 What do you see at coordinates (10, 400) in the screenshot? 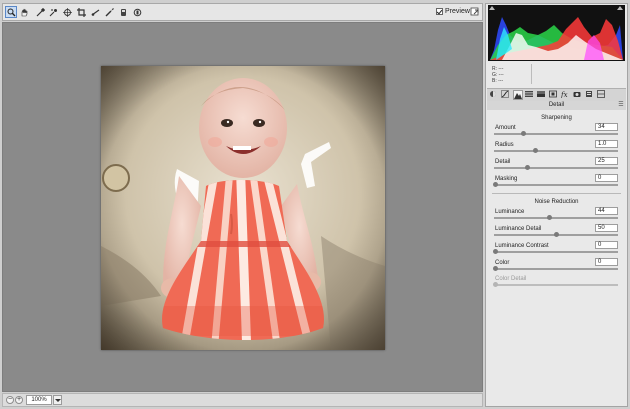
I see `zoom-out-button: −` at bounding box center [10, 400].